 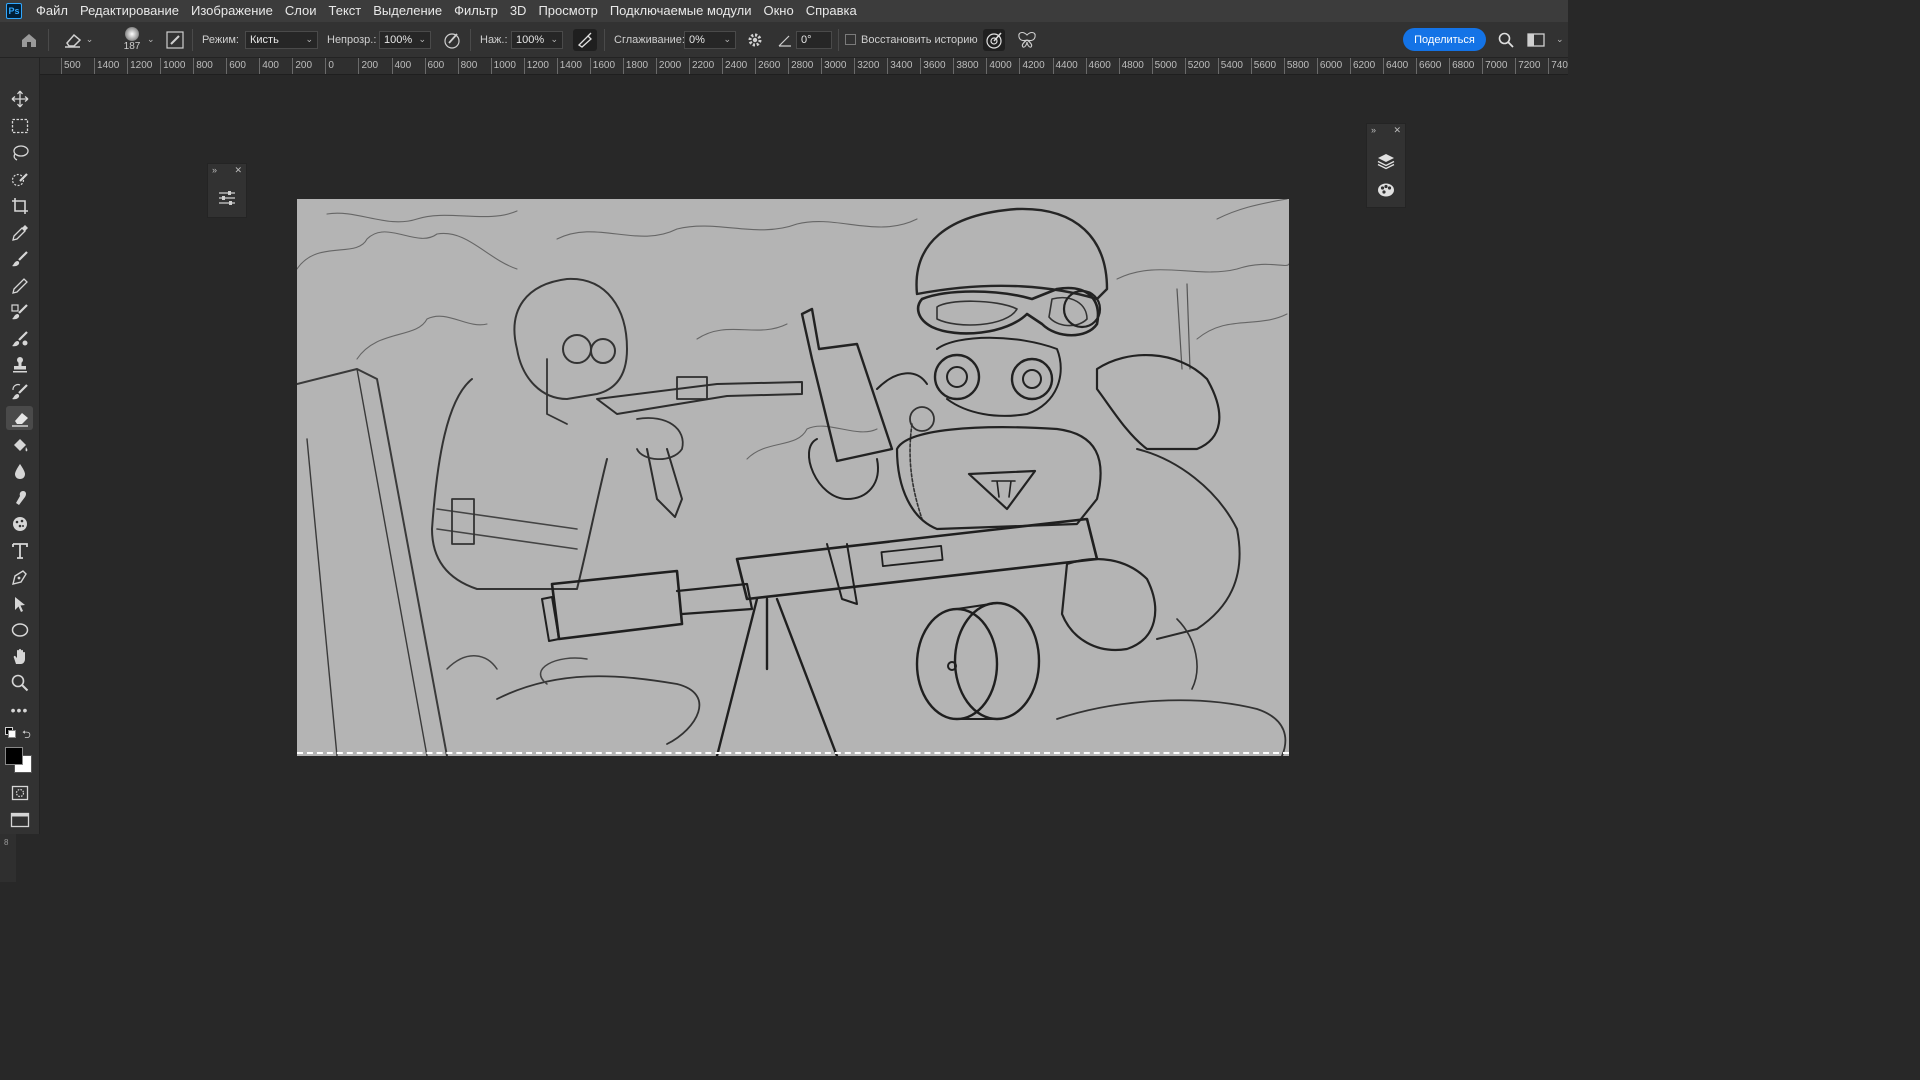 I want to click on menu-window: Окно, so click(x=778, y=11).